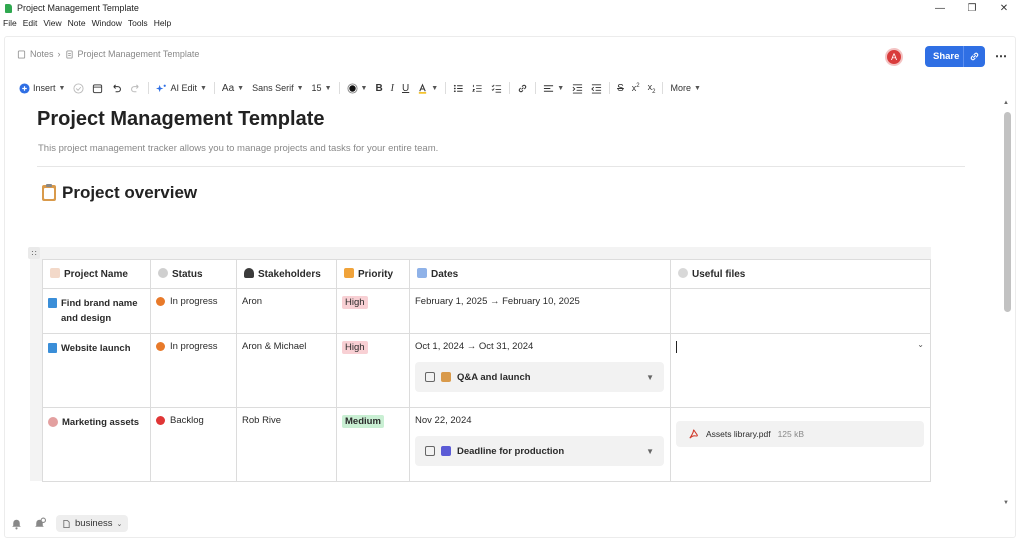  I want to click on cell-project-name: Find brand name and design, so click(96, 311).